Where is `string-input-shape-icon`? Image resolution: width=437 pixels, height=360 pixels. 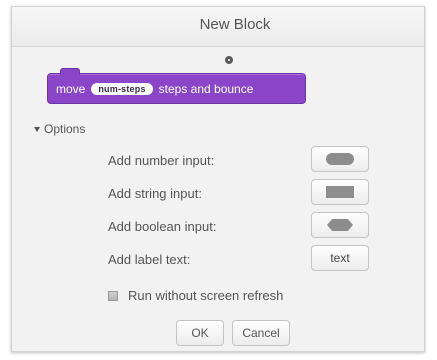
string-input-shape-icon is located at coordinates (340, 192).